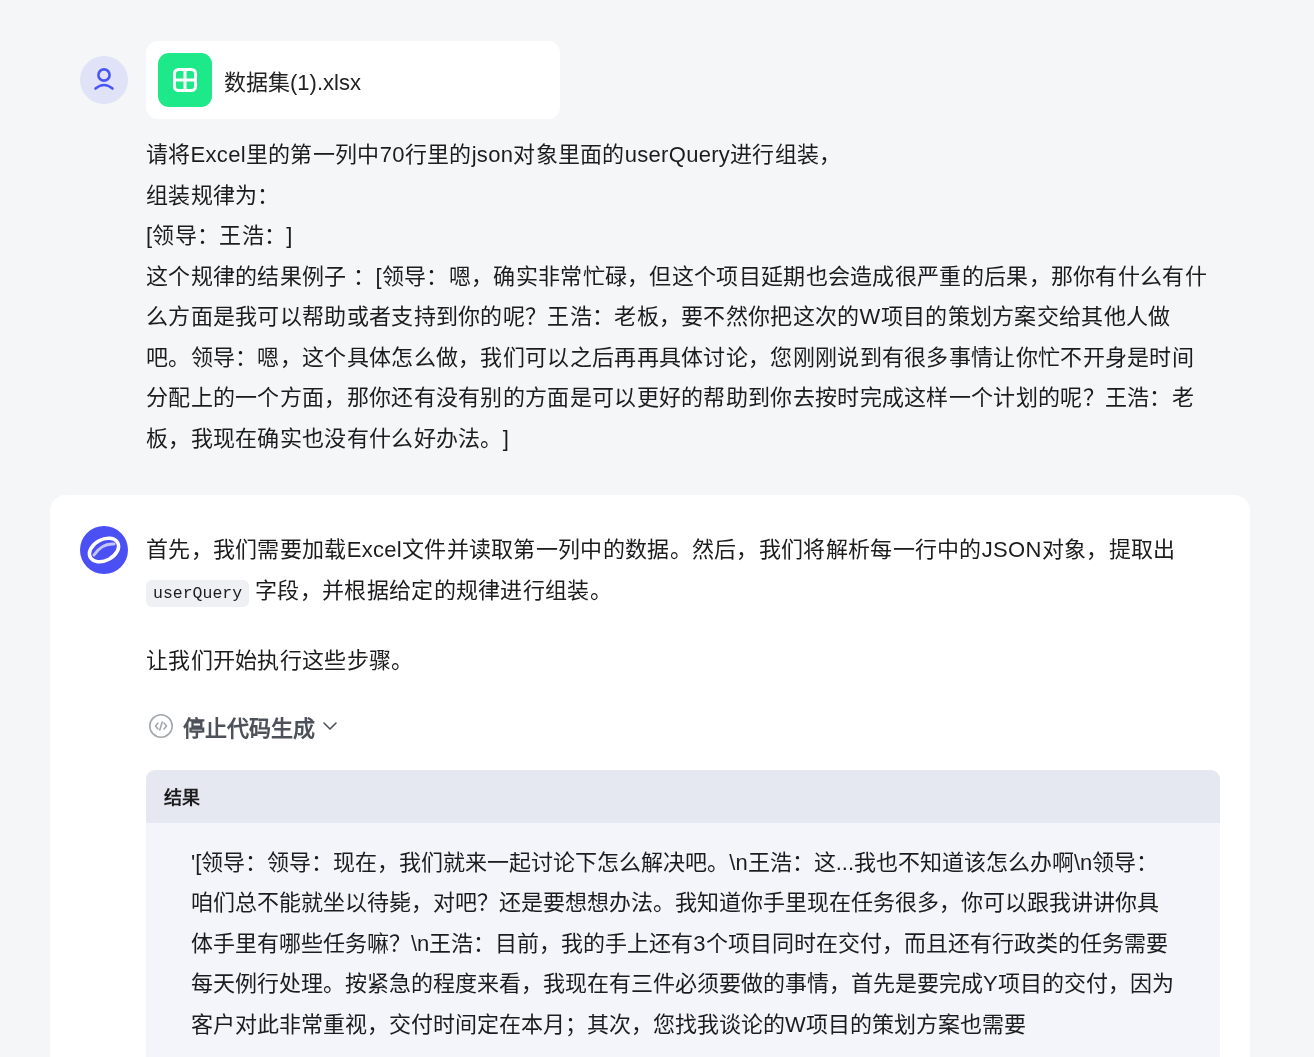 This screenshot has height=1057, width=1314. What do you see at coordinates (161, 725) in the screenshot?
I see `code-icon` at bounding box center [161, 725].